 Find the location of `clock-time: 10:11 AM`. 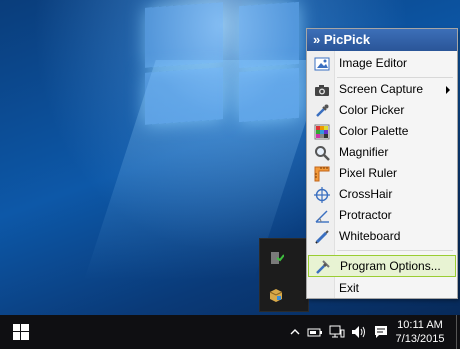

clock-time: 10:11 AM is located at coordinates (420, 325).